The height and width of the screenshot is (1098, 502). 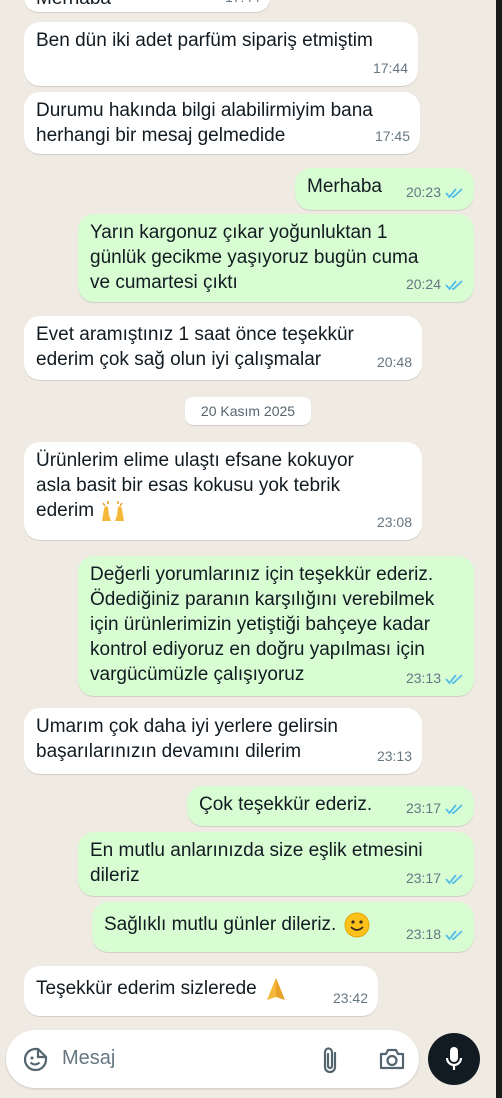 What do you see at coordinates (423, 934) in the screenshot?
I see `time-label: 23:18` at bounding box center [423, 934].